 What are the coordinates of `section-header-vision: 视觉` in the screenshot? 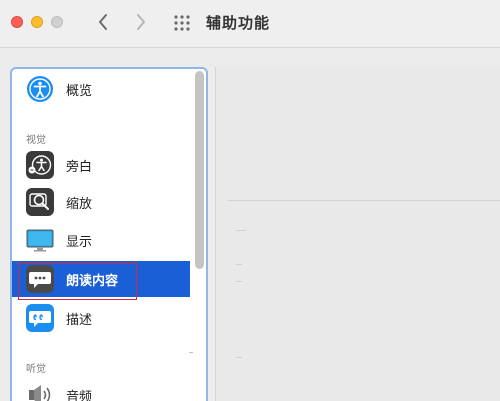 It's located at (36, 140).